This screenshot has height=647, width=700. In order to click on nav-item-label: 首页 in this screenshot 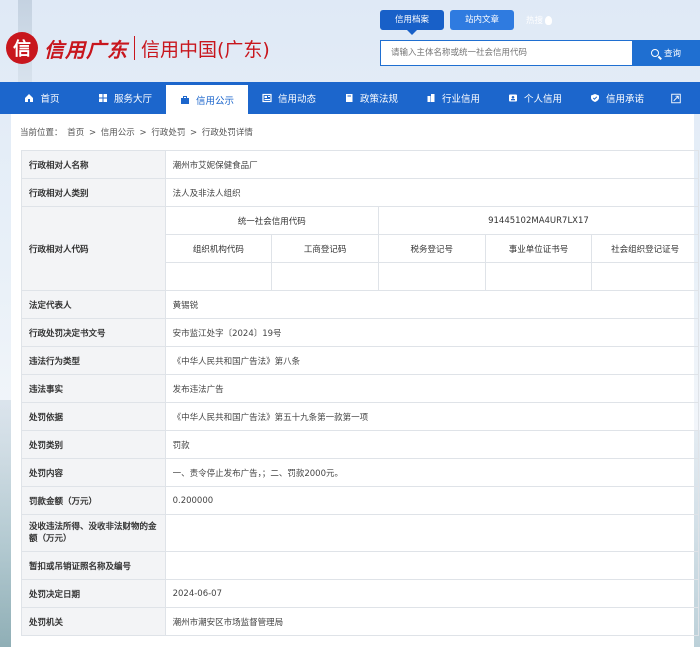, I will do `click(50, 99)`.